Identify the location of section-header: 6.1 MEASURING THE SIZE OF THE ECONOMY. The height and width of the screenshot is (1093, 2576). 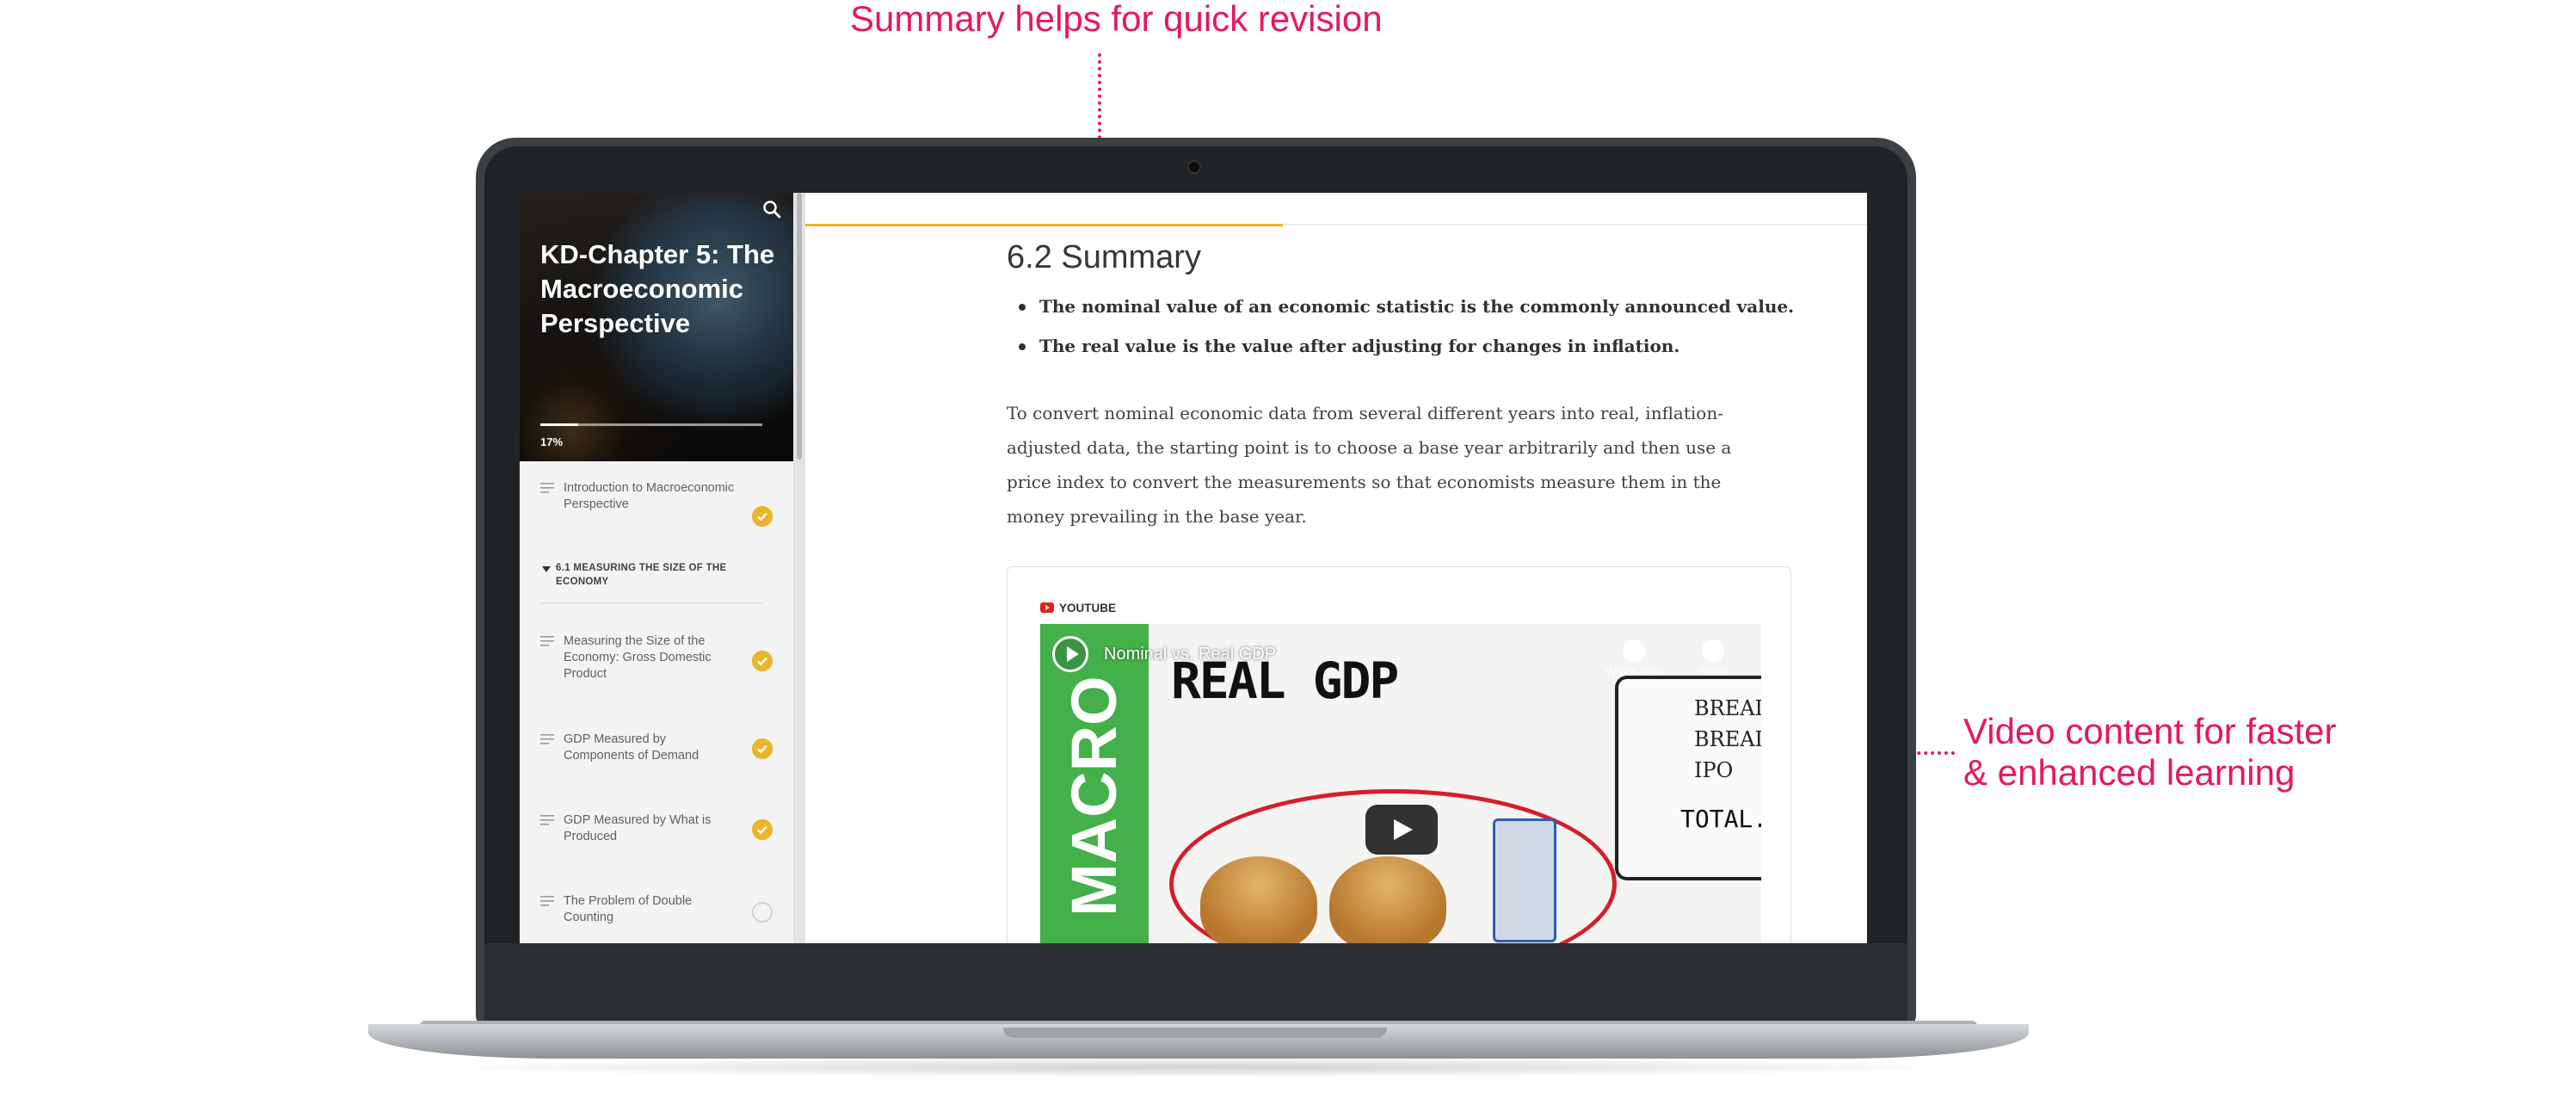
(656, 577).